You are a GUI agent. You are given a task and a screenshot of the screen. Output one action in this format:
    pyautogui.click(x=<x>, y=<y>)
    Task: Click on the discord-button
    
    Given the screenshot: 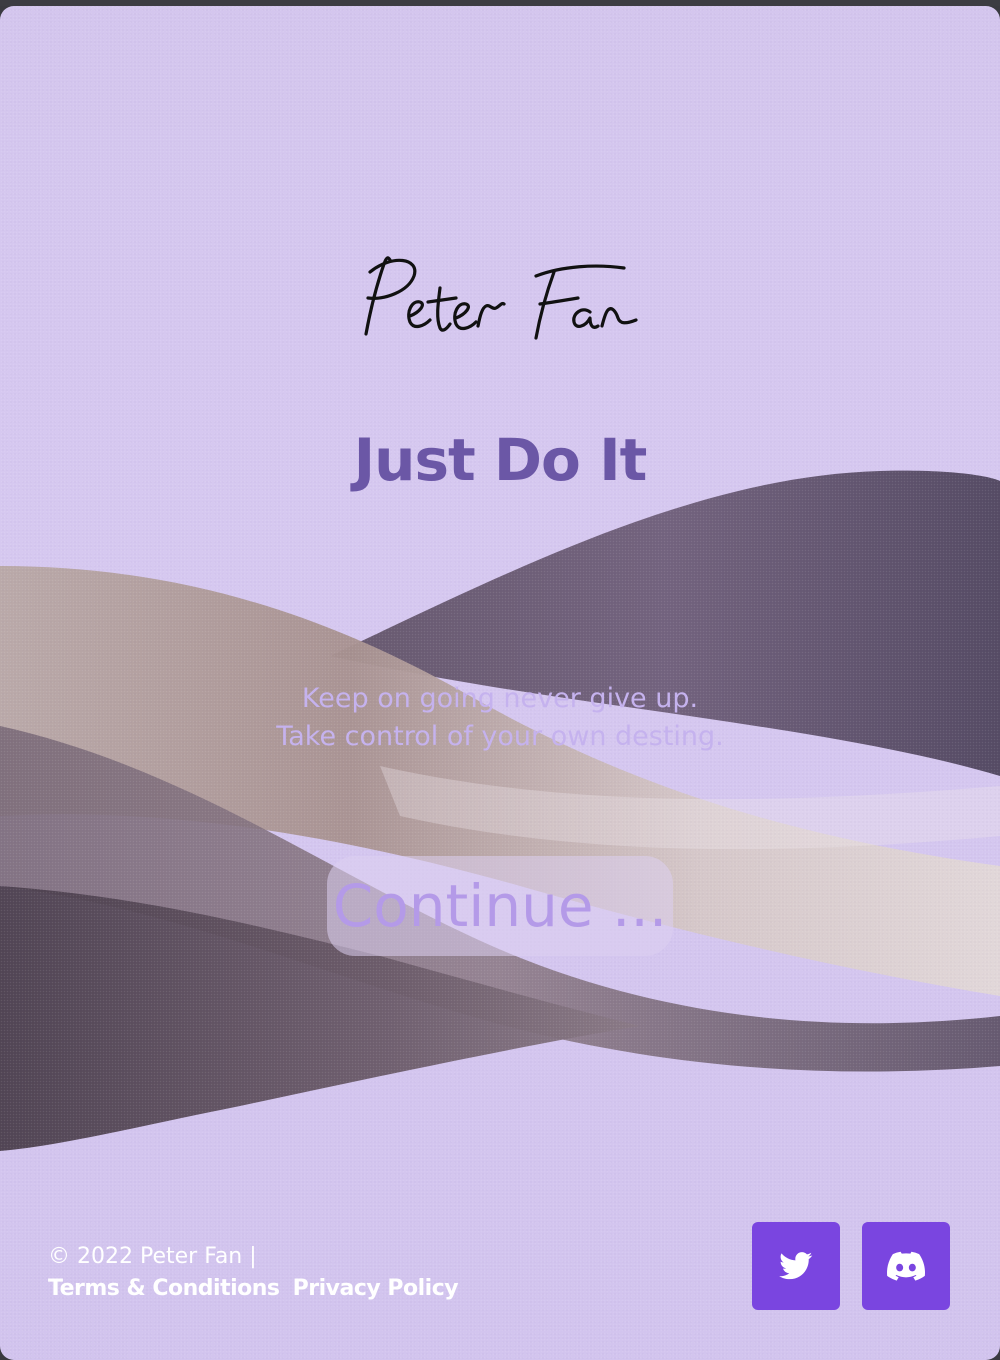 What is the action you would take?
    pyautogui.click(x=906, y=1266)
    